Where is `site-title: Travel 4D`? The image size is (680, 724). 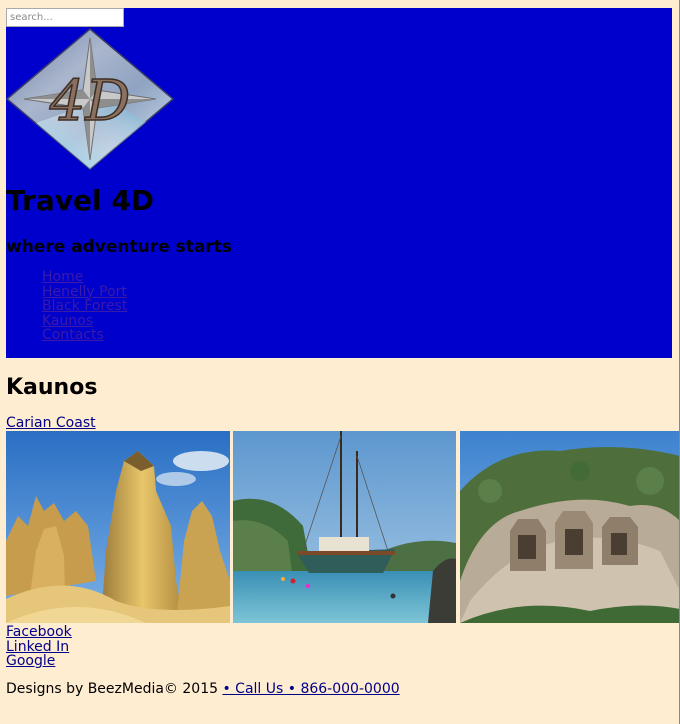
site-title: Travel 4D is located at coordinates (80, 200).